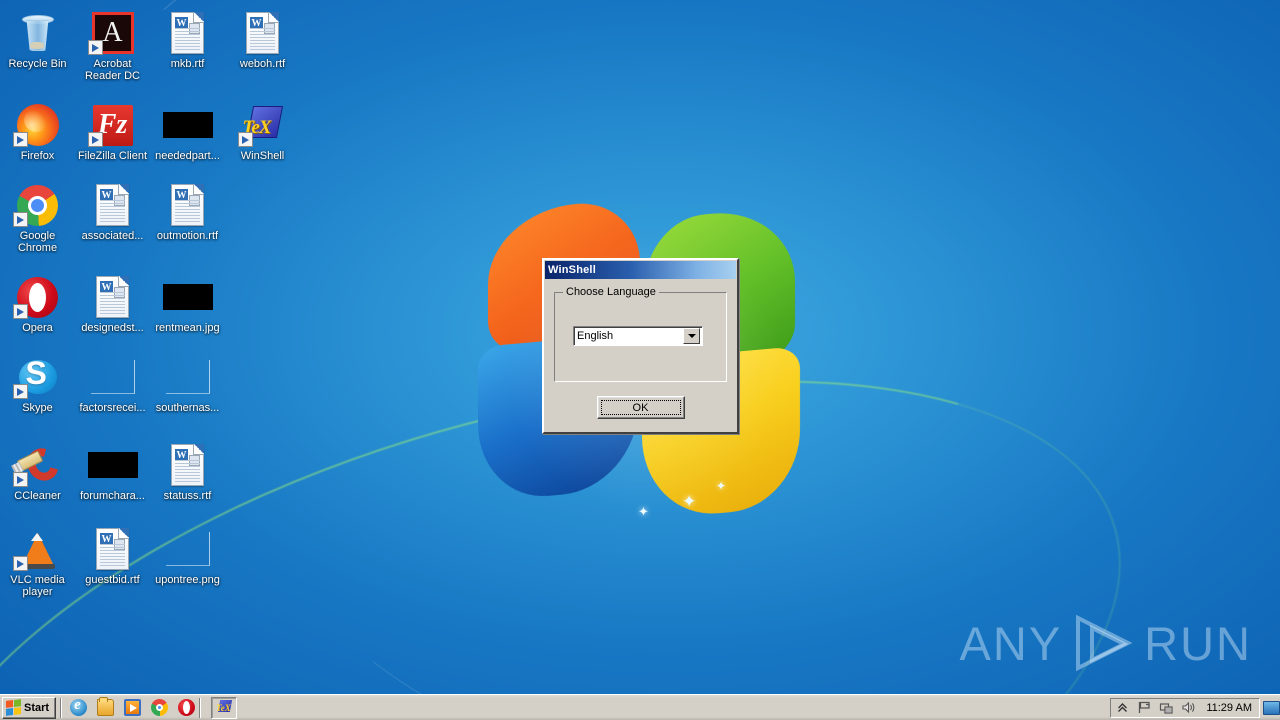 Image resolution: width=1280 pixels, height=720 pixels. Describe the element at coordinates (638, 336) in the screenshot. I see `language-select: English` at that location.